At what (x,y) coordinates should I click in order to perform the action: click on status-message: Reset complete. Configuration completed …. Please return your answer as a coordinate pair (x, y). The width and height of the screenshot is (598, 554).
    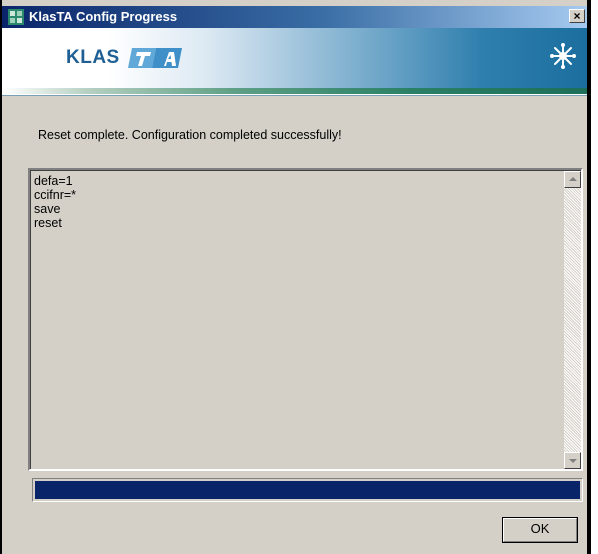
    Looking at the image, I should click on (190, 135).